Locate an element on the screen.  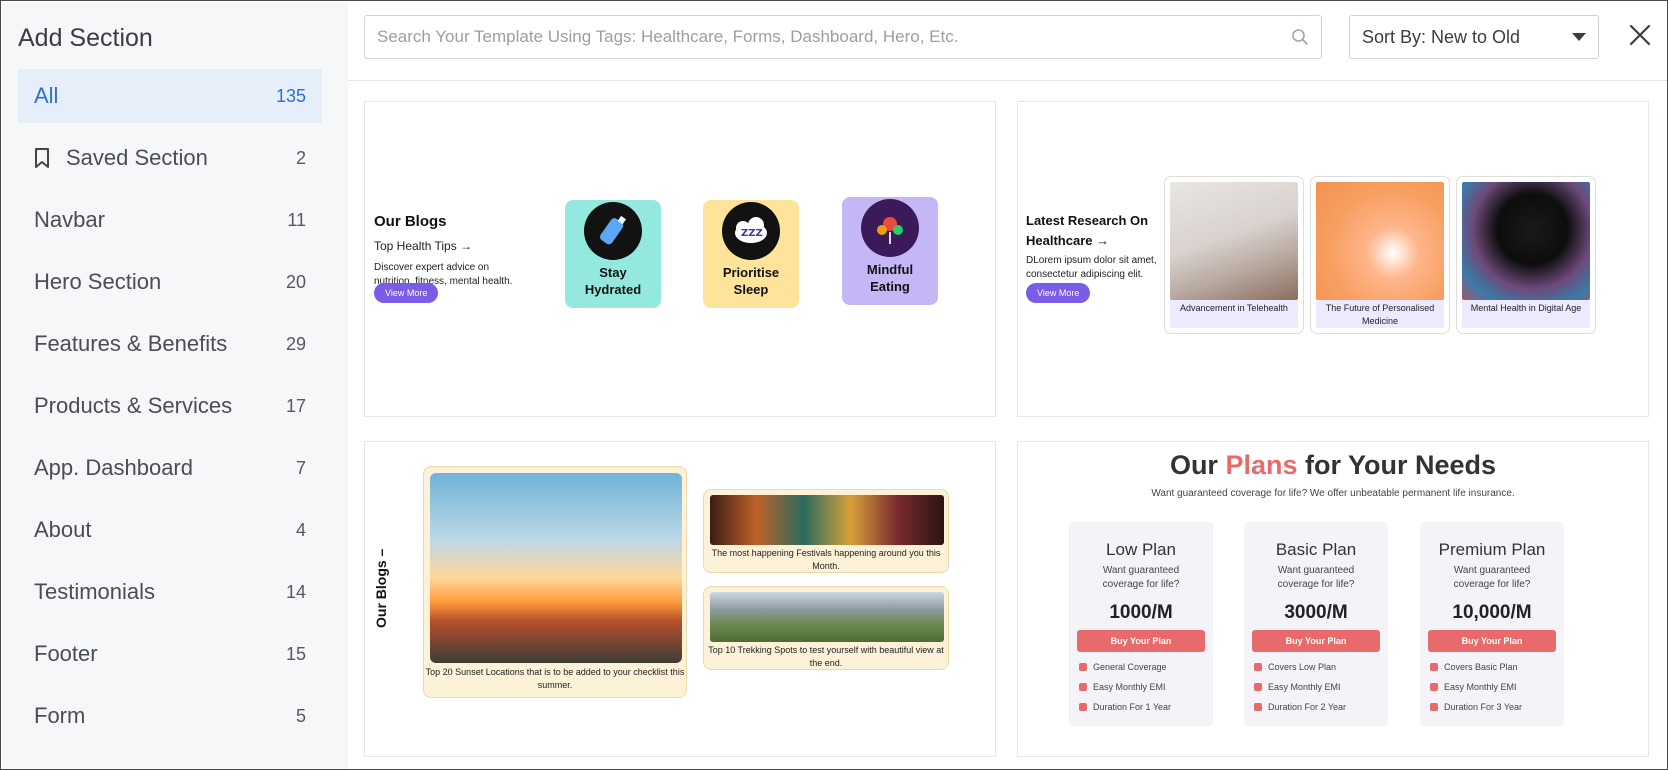
template-title: Our Plans for Your Needs is located at coordinates (1333, 465).